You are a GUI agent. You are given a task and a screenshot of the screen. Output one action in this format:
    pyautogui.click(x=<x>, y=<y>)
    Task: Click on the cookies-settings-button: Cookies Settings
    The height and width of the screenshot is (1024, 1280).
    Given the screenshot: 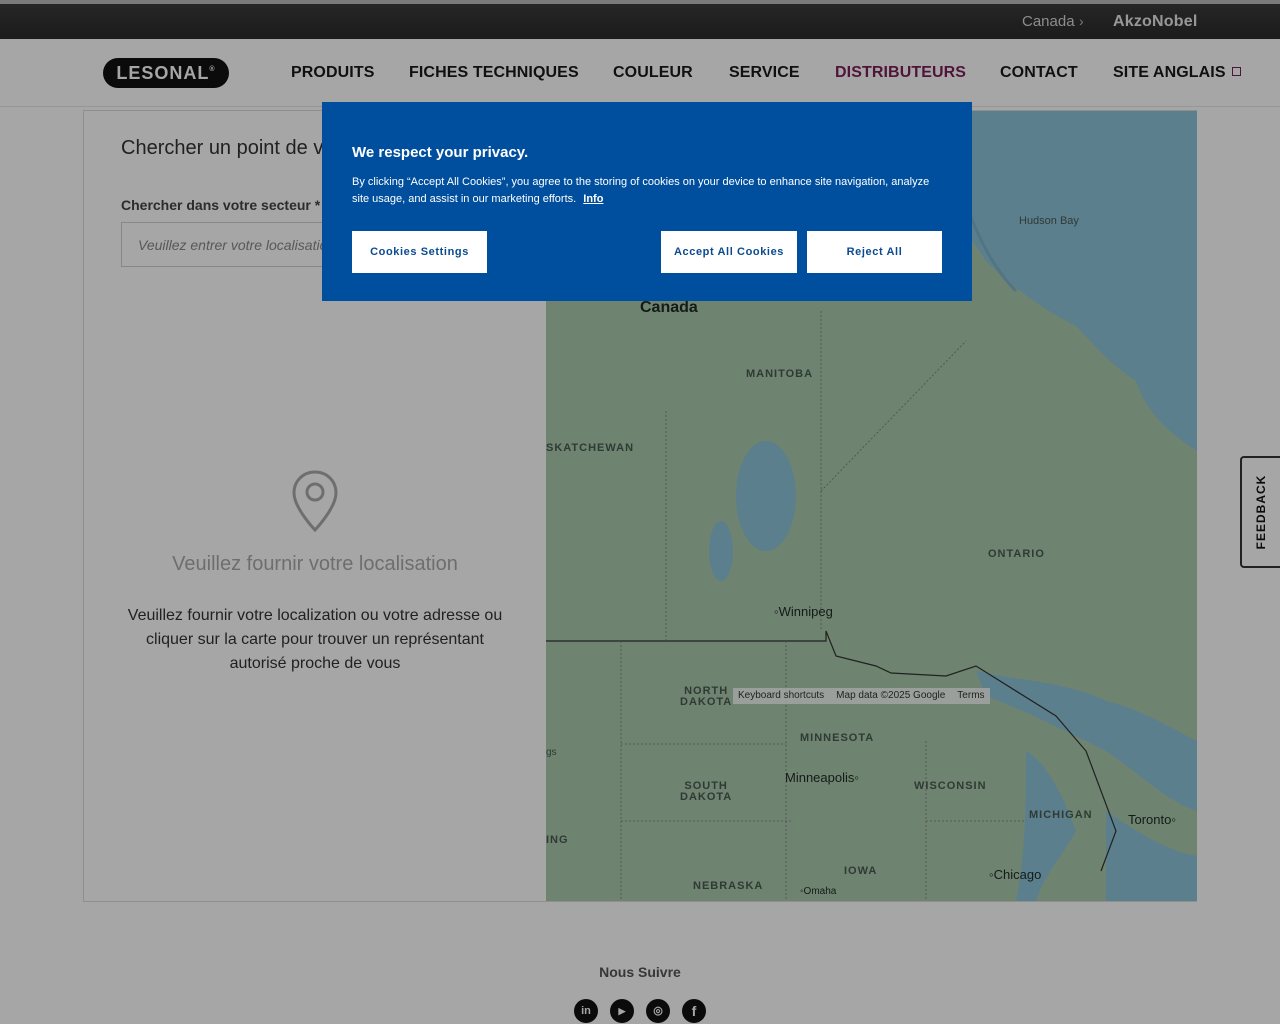 What is the action you would take?
    pyautogui.click(x=419, y=252)
    